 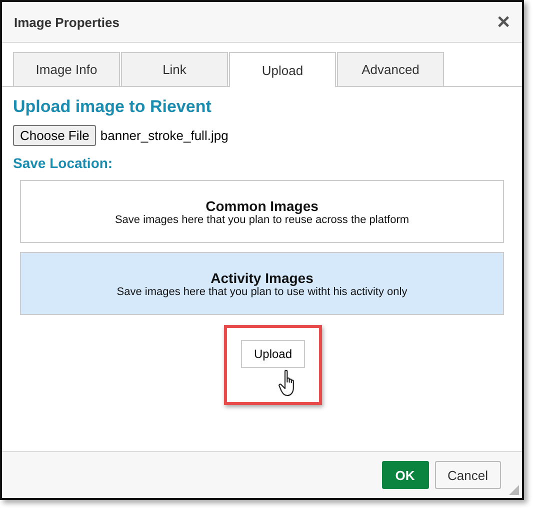 What do you see at coordinates (467, 475) in the screenshot?
I see `cancel-button: Cancel` at bounding box center [467, 475].